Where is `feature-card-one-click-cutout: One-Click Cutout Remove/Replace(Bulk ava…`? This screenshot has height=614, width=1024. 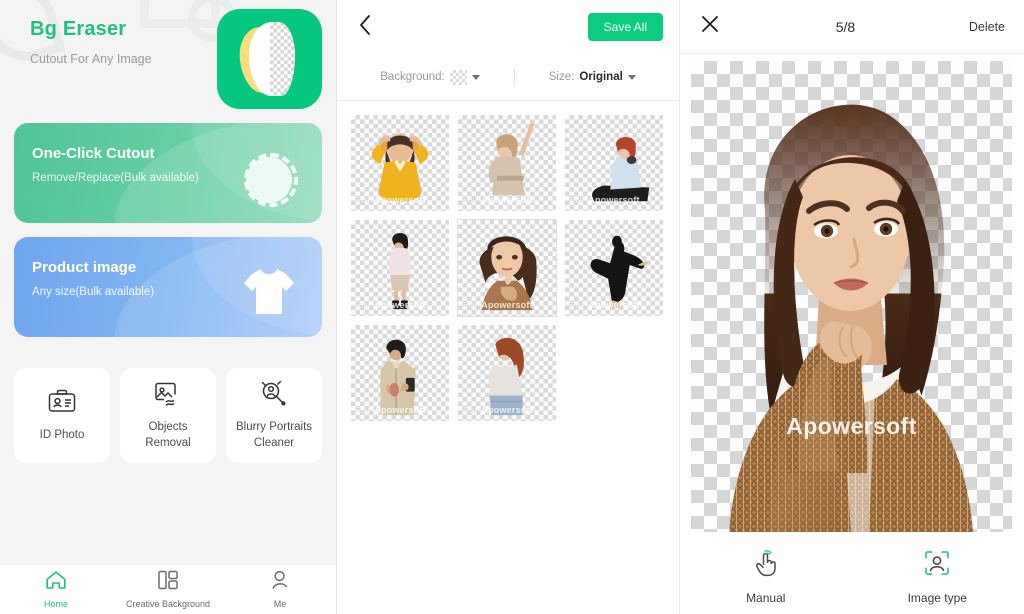
feature-card-one-click-cutout: One-Click Cutout Remove/Replace(Bulk ava… is located at coordinates (168, 173).